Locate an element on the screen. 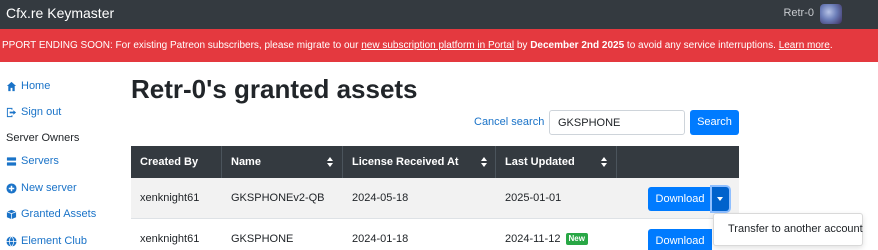 The height and width of the screenshot is (250, 878). column-header-label: Name is located at coordinates (246, 162).